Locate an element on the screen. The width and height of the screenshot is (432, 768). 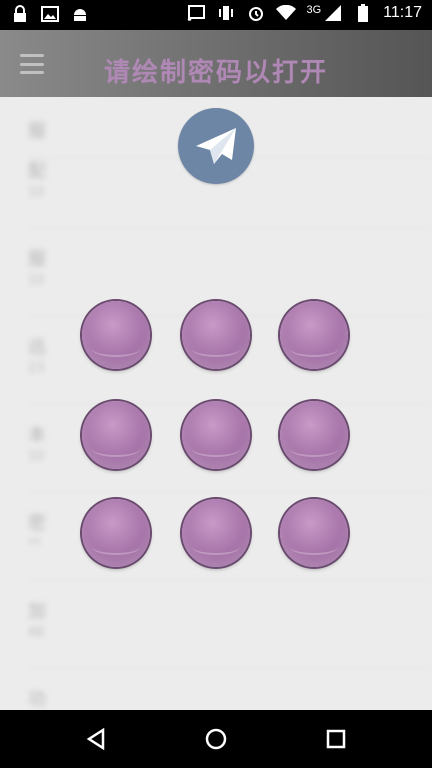
home-button is located at coordinates (216, 739).